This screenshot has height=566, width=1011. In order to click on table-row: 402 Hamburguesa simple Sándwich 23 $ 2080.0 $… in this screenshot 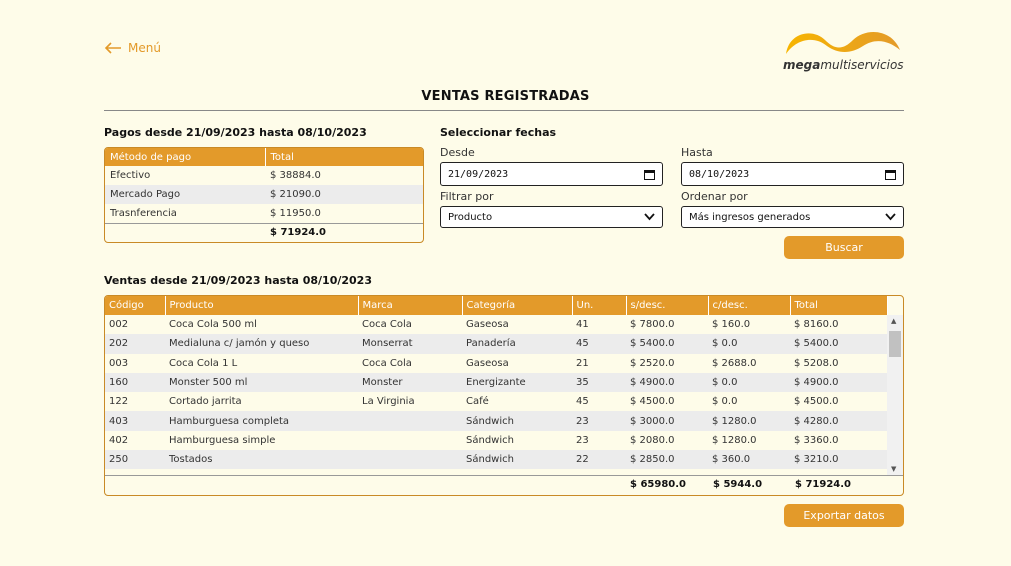, I will do `click(496, 440)`.